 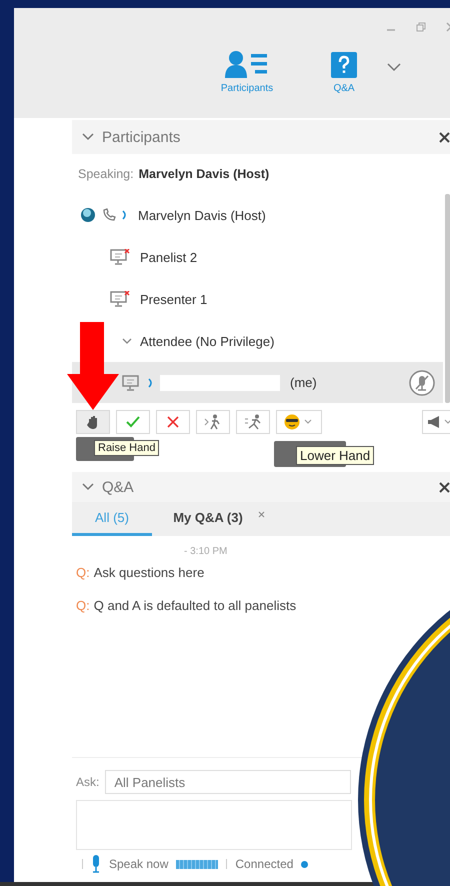 What do you see at coordinates (138, 864) in the screenshot?
I see `speak-label: Speak now` at bounding box center [138, 864].